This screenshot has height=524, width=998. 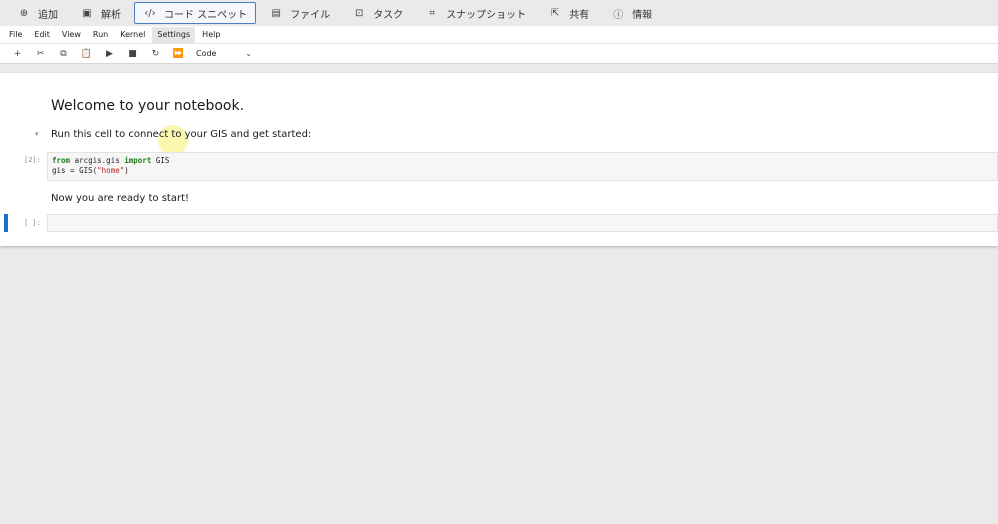 I want to click on ribbon-label: 解析, so click(x=111, y=15).